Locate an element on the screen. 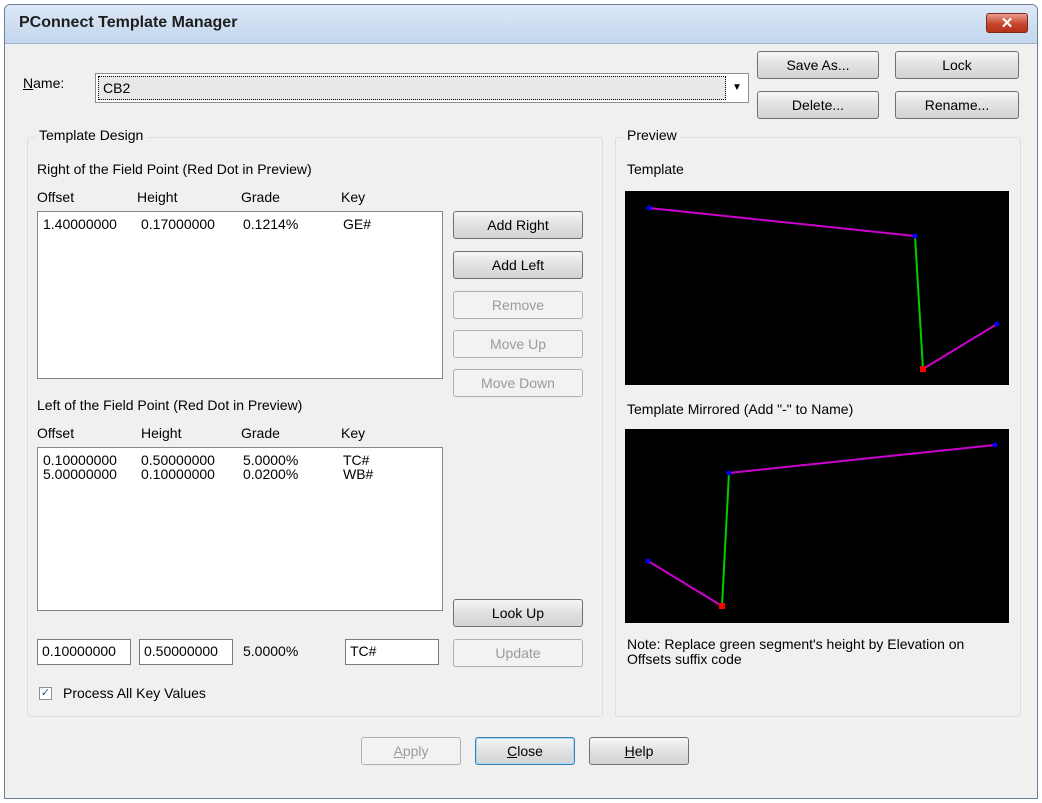  left-col-key-header: Key is located at coordinates (353, 433).